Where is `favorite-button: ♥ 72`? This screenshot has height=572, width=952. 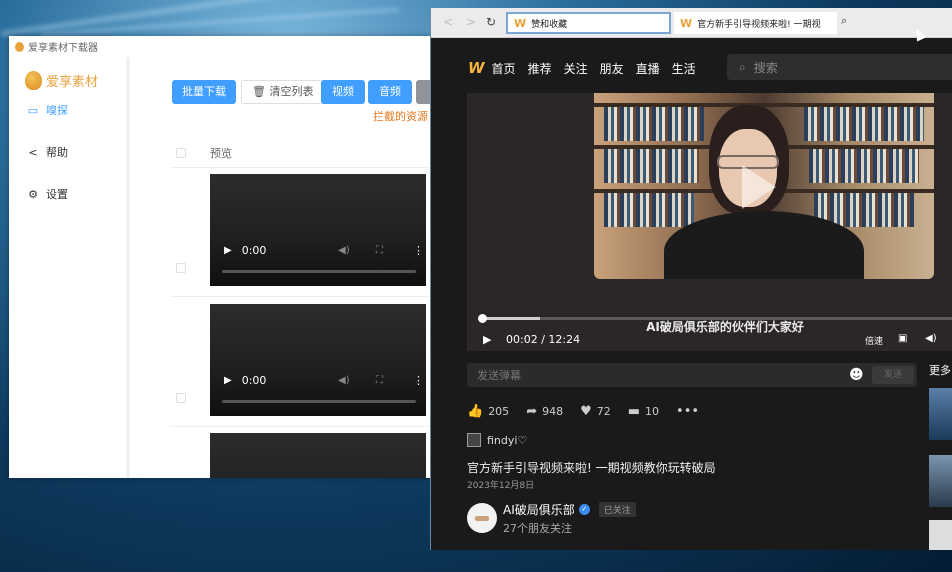
favorite-button: ♥ 72 is located at coordinates (595, 411).